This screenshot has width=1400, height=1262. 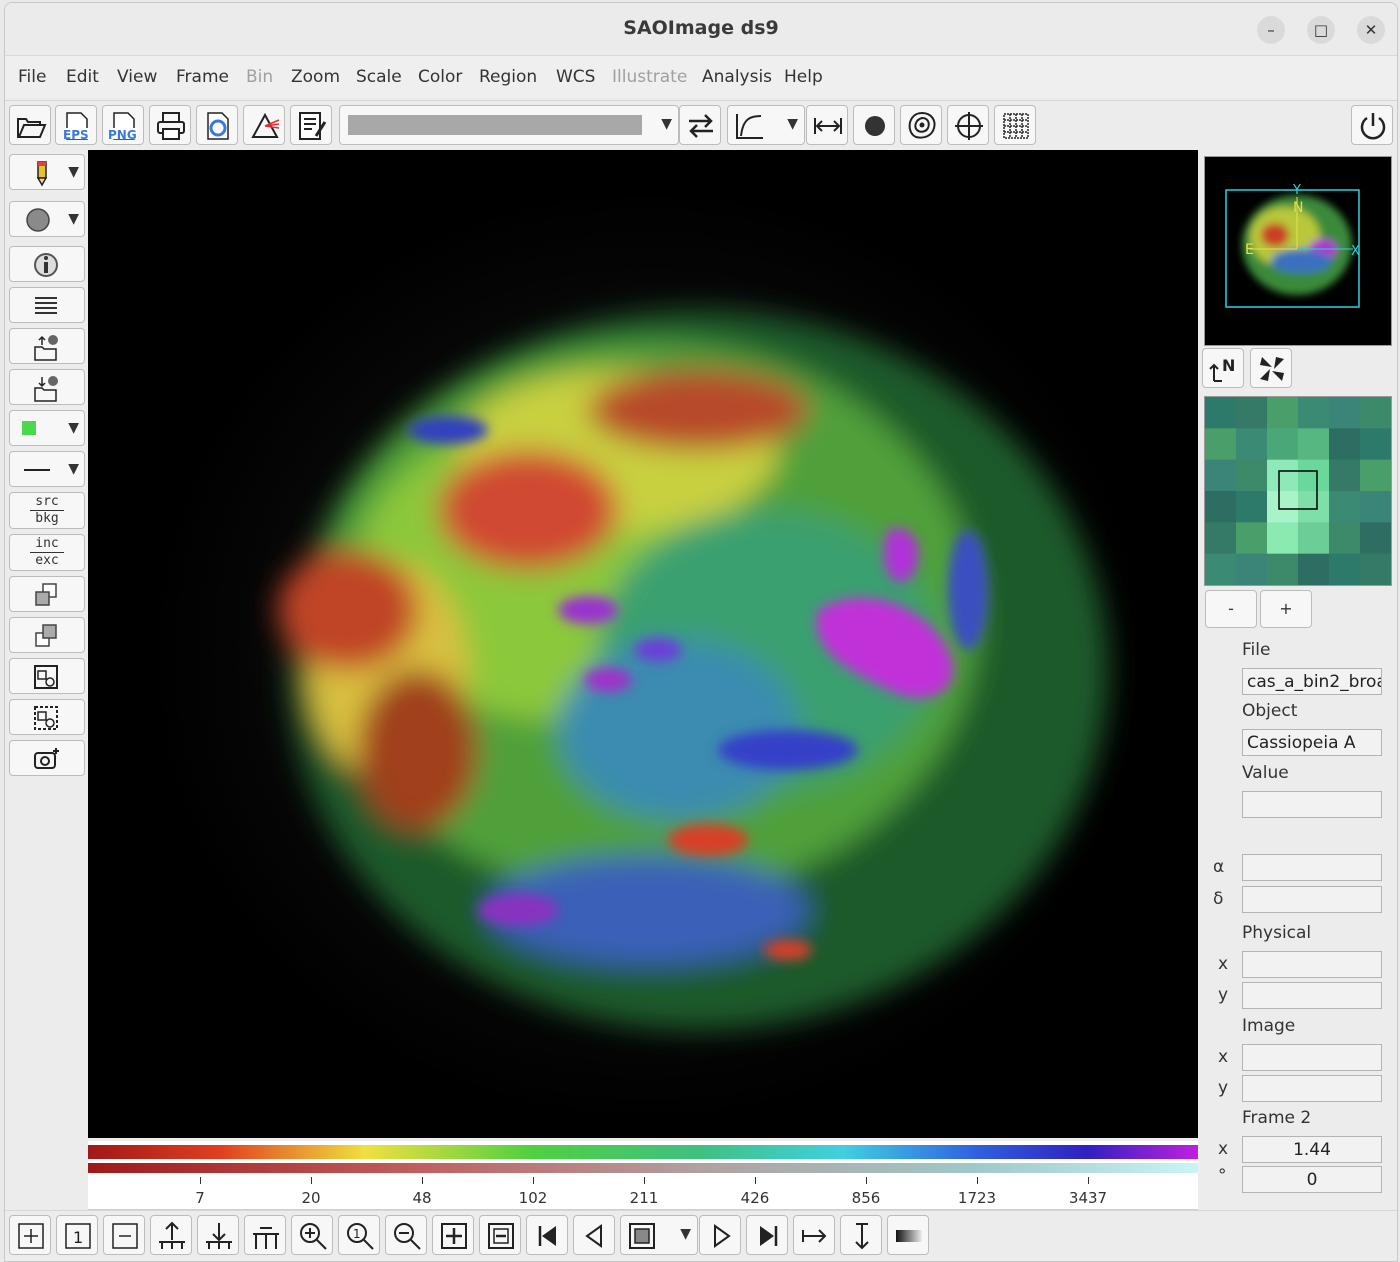 I want to click on inc-exc-button: inc exc, so click(x=47, y=552).